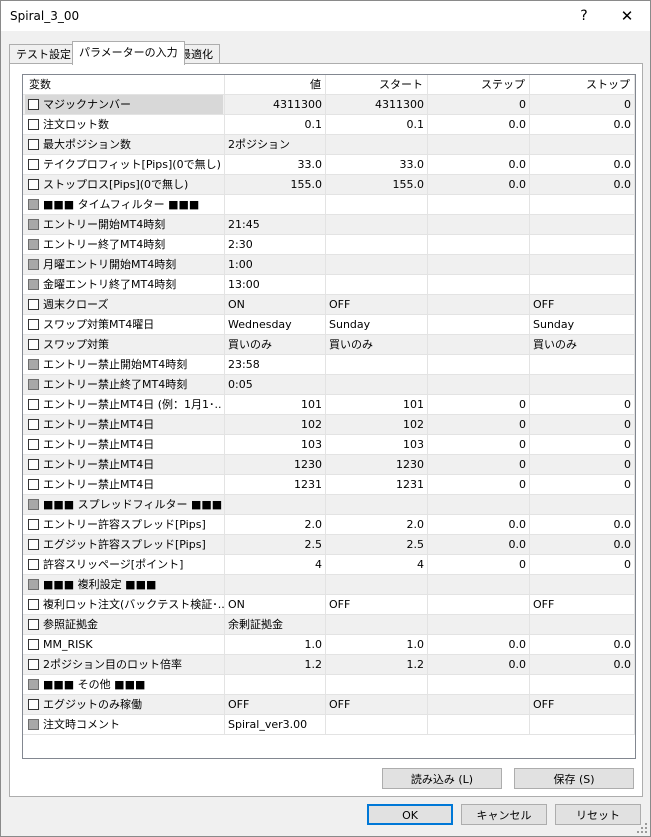  Describe the element at coordinates (329, 165) in the screenshot. I see `table-row: テイクプロフィット[Pips](0で無し) 33.0 33.0 0.0 0.0` at that location.